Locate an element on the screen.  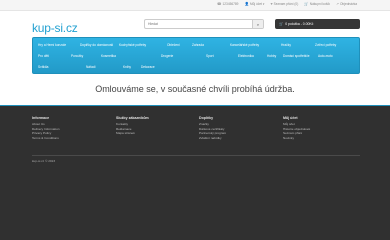
site-logo: kup-si.cz is located at coordinates (55, 28).